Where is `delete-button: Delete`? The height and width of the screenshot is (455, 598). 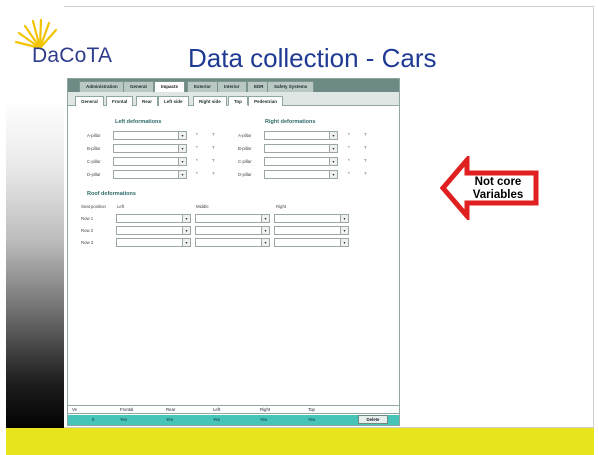 delete-button: Delete is located at coordinates (373, 419).